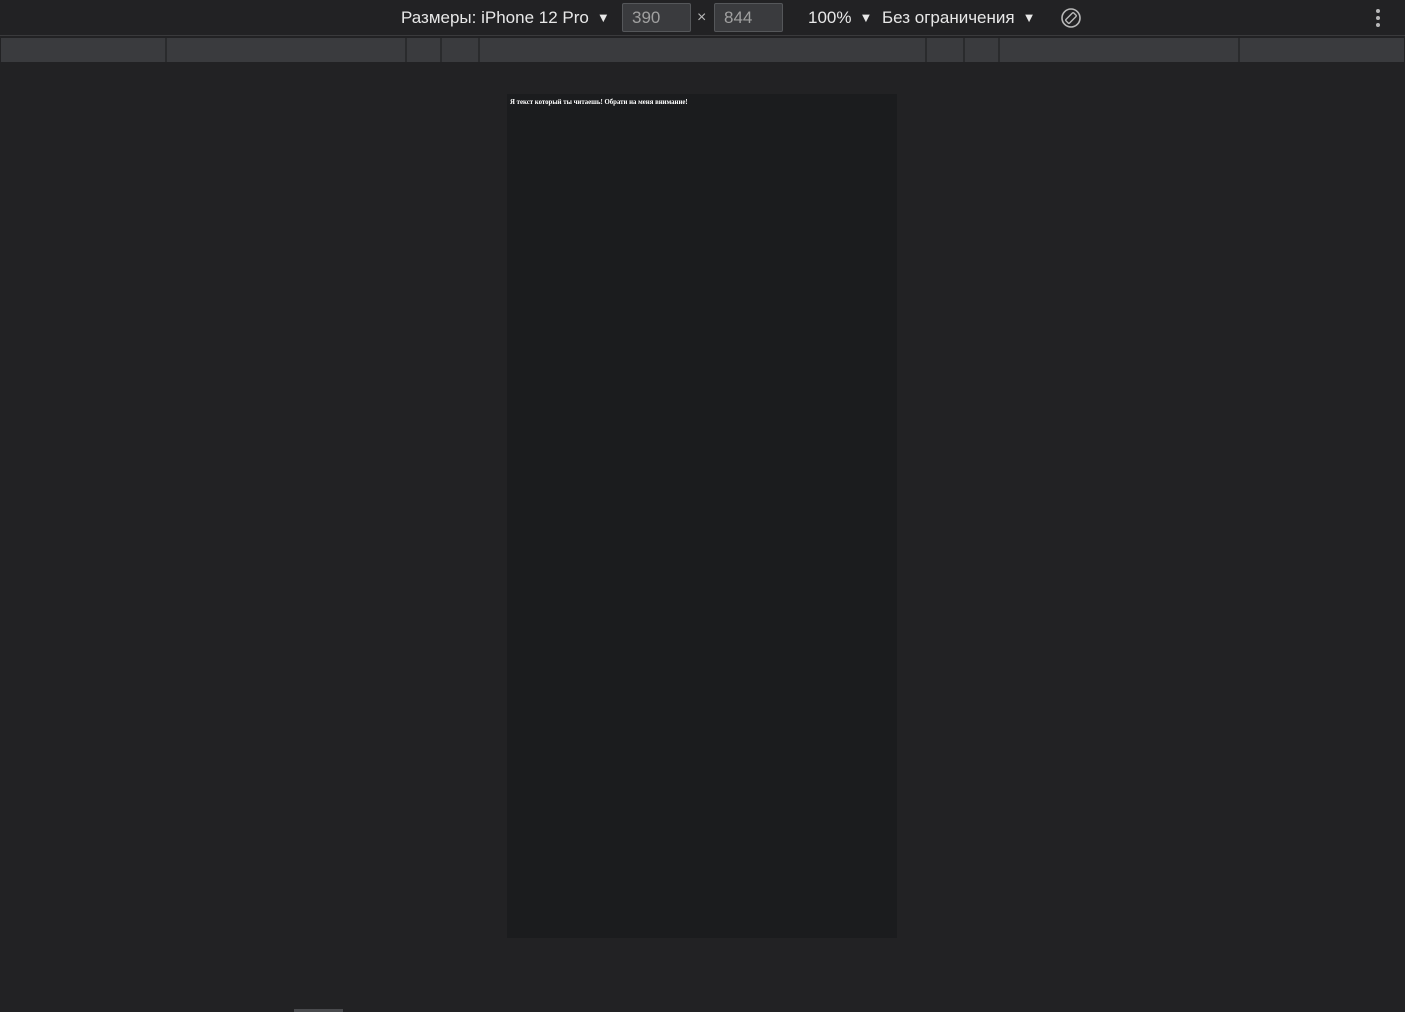  I want to click on throttle-select: Без ограничения ▼, so click(958, 18).